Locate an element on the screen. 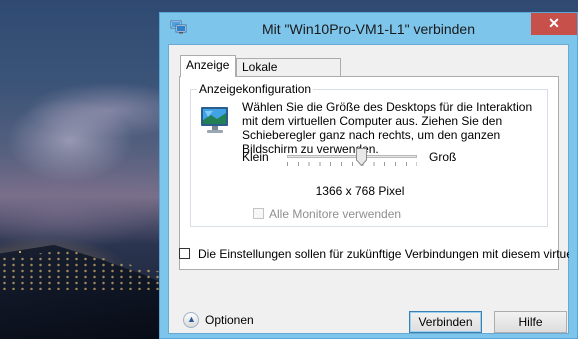 The image size is (578, 339). slider-track is located at coordinates (352, 156).